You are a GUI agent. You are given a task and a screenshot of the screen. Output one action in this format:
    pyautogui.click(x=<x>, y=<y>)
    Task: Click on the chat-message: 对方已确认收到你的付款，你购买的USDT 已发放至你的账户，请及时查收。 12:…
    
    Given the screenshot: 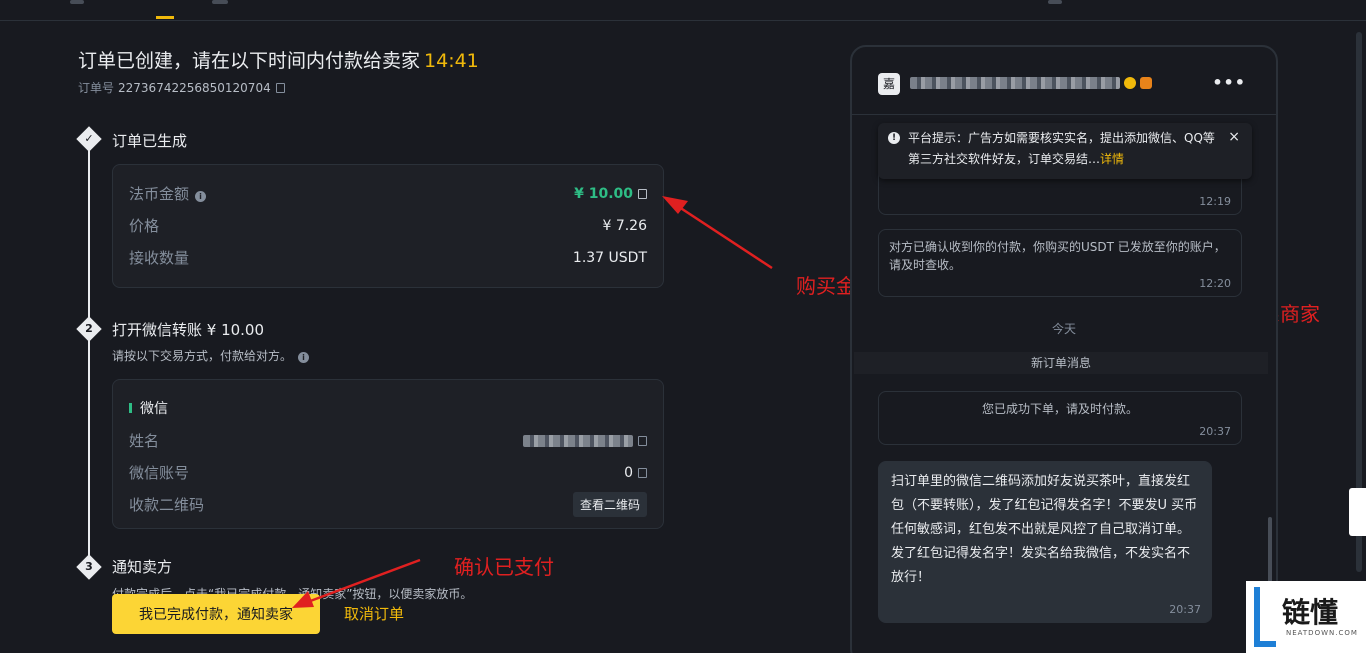 What is the action you would take?
    pyautogui.click(x=1060, y=263)
    